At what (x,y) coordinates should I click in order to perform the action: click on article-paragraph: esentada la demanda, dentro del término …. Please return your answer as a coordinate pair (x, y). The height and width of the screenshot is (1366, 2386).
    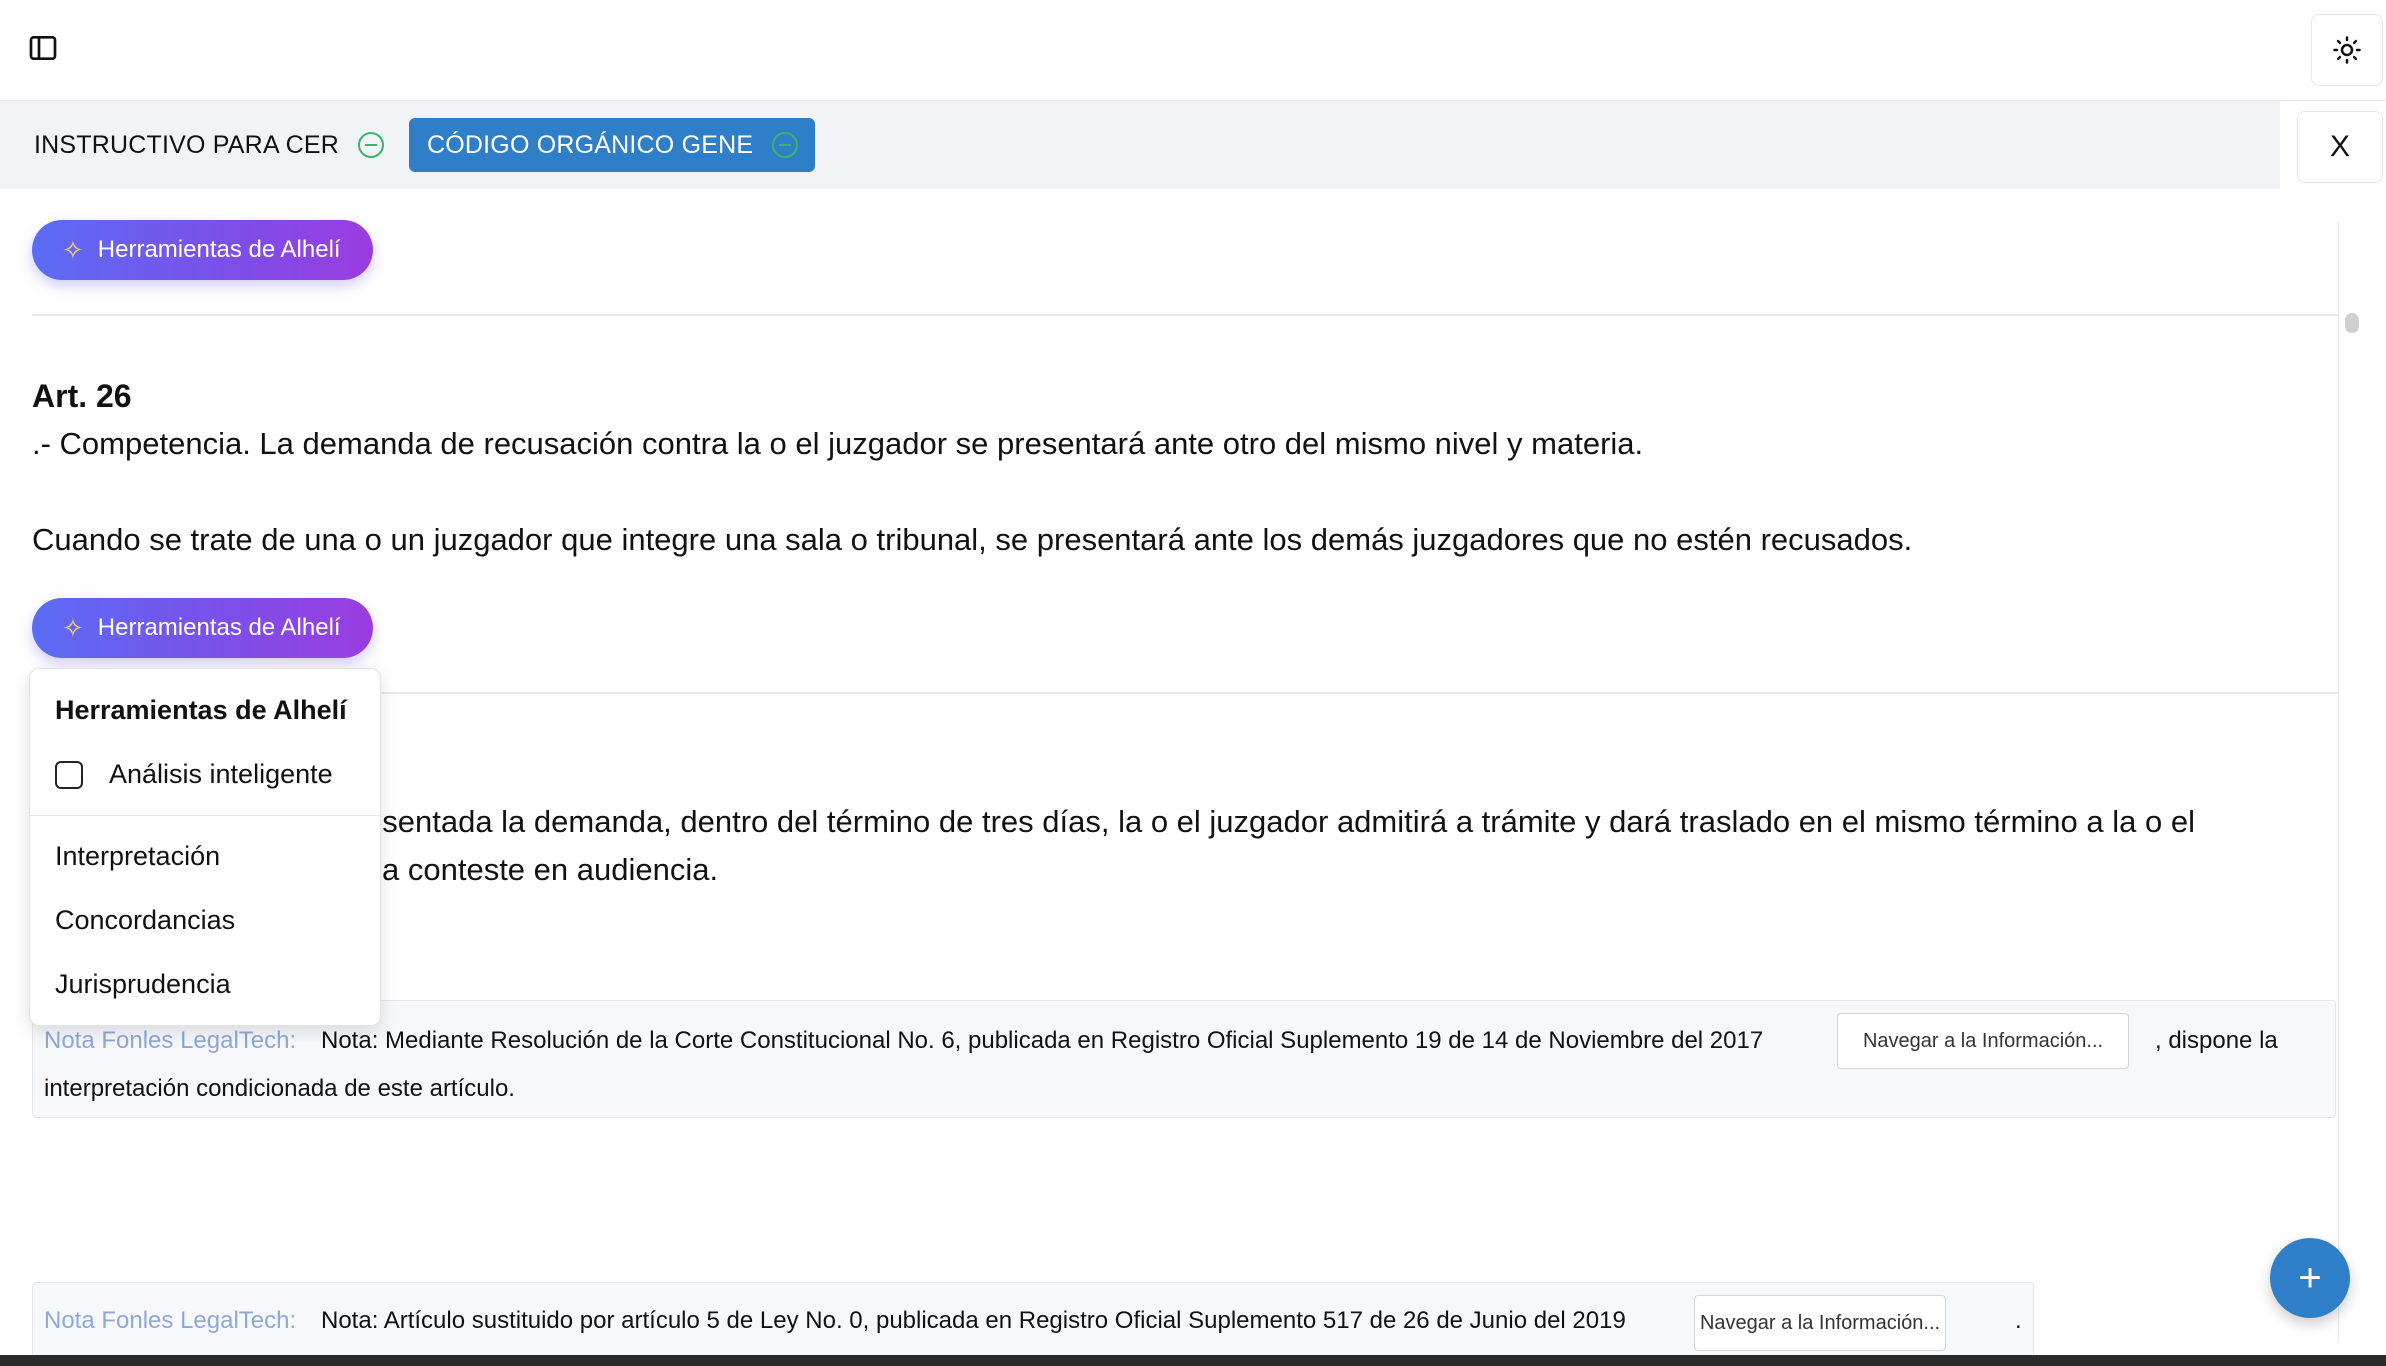
    Looking at the image, I should click on (1280, 821).